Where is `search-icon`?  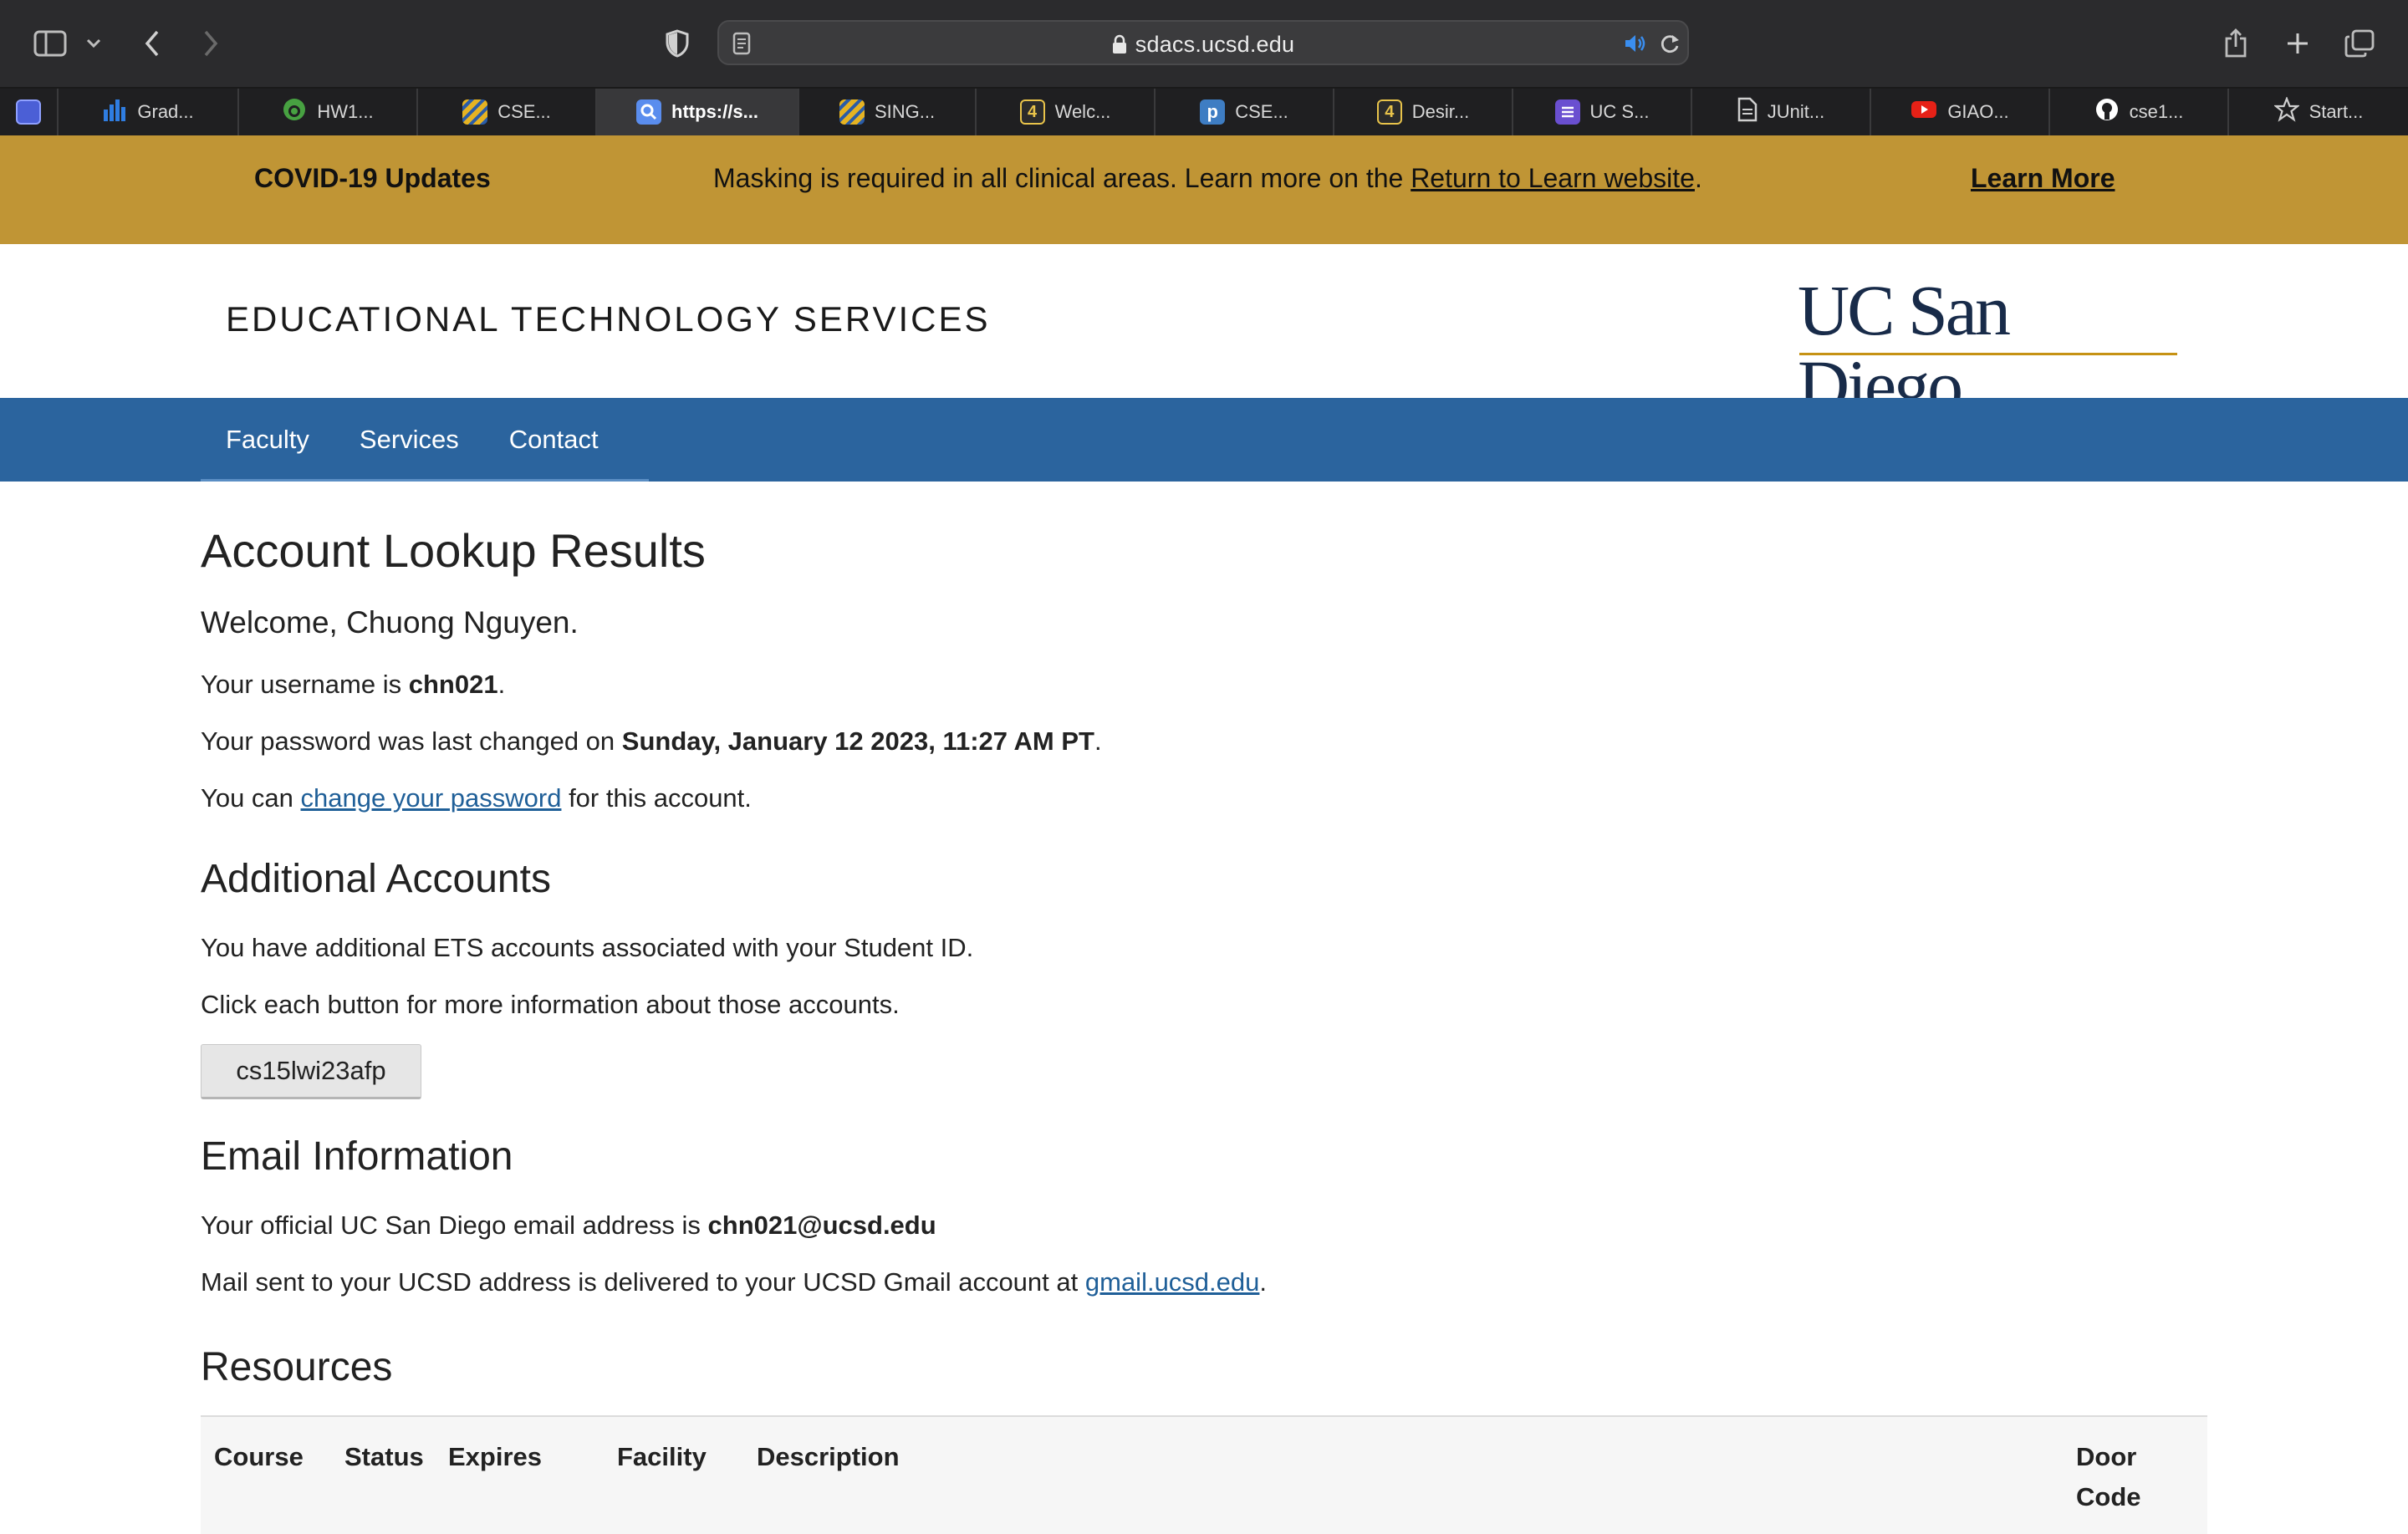 search-icon is located at coordinates (649, 112).